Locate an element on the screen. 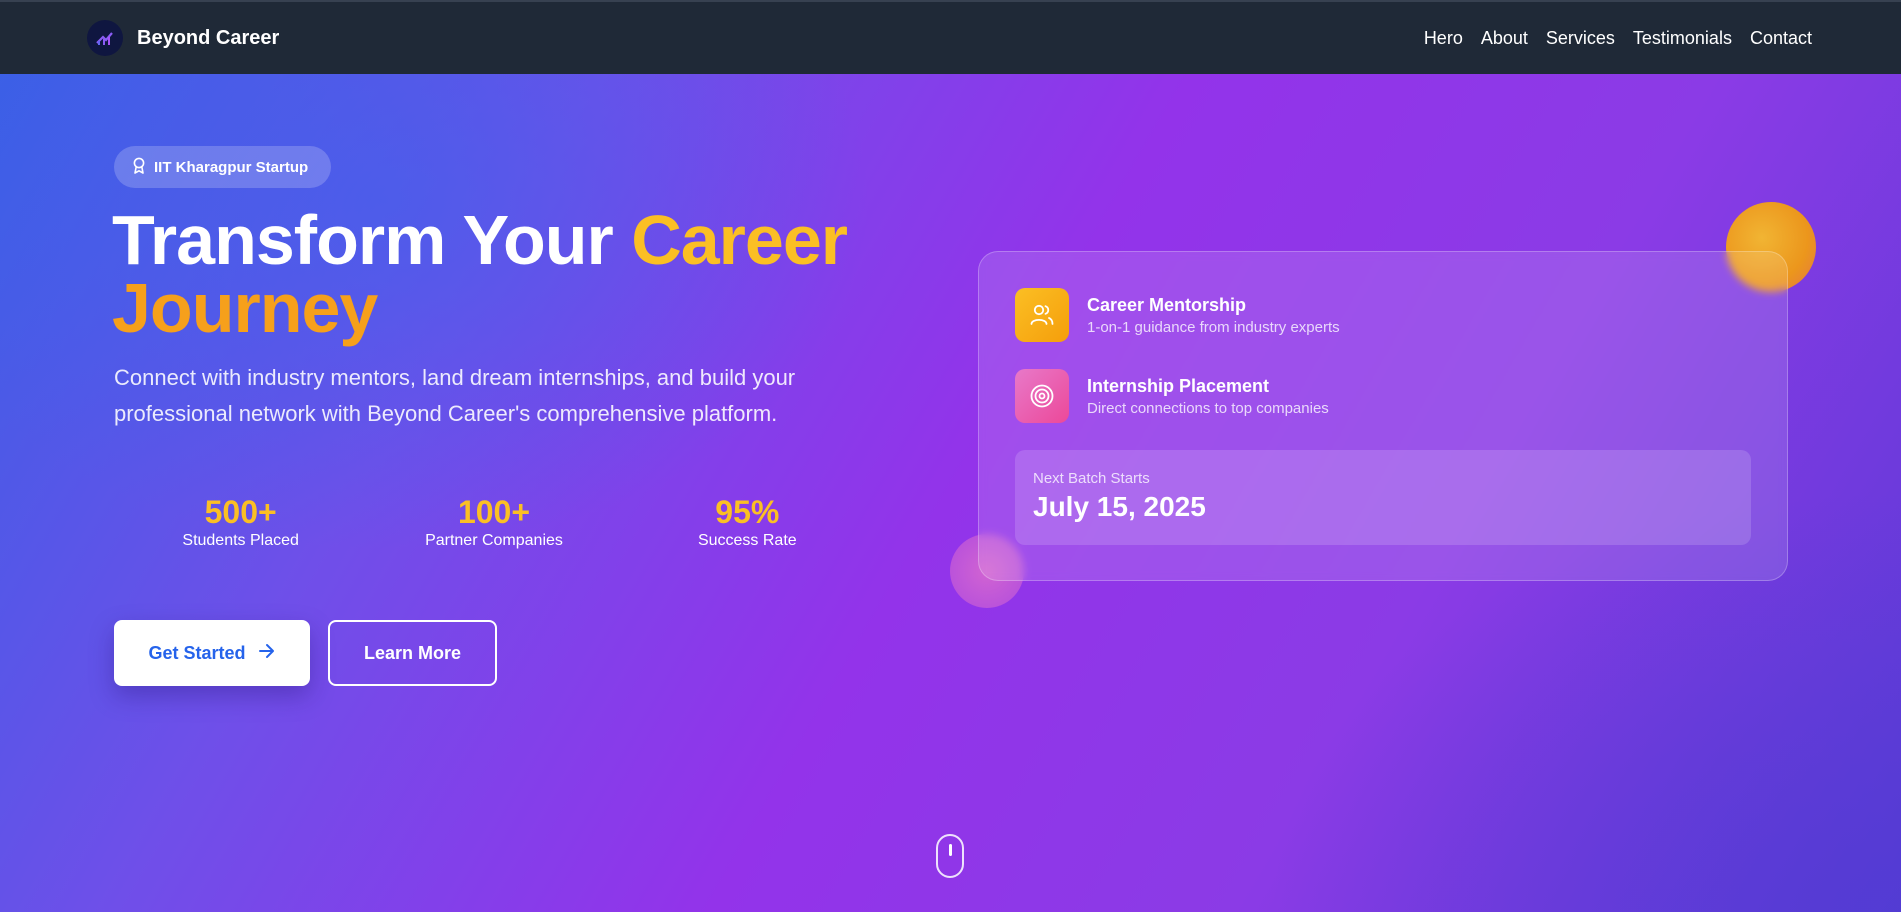  startup-badge: IIT Kharagpur Startup is located at coordinates (222, 167).